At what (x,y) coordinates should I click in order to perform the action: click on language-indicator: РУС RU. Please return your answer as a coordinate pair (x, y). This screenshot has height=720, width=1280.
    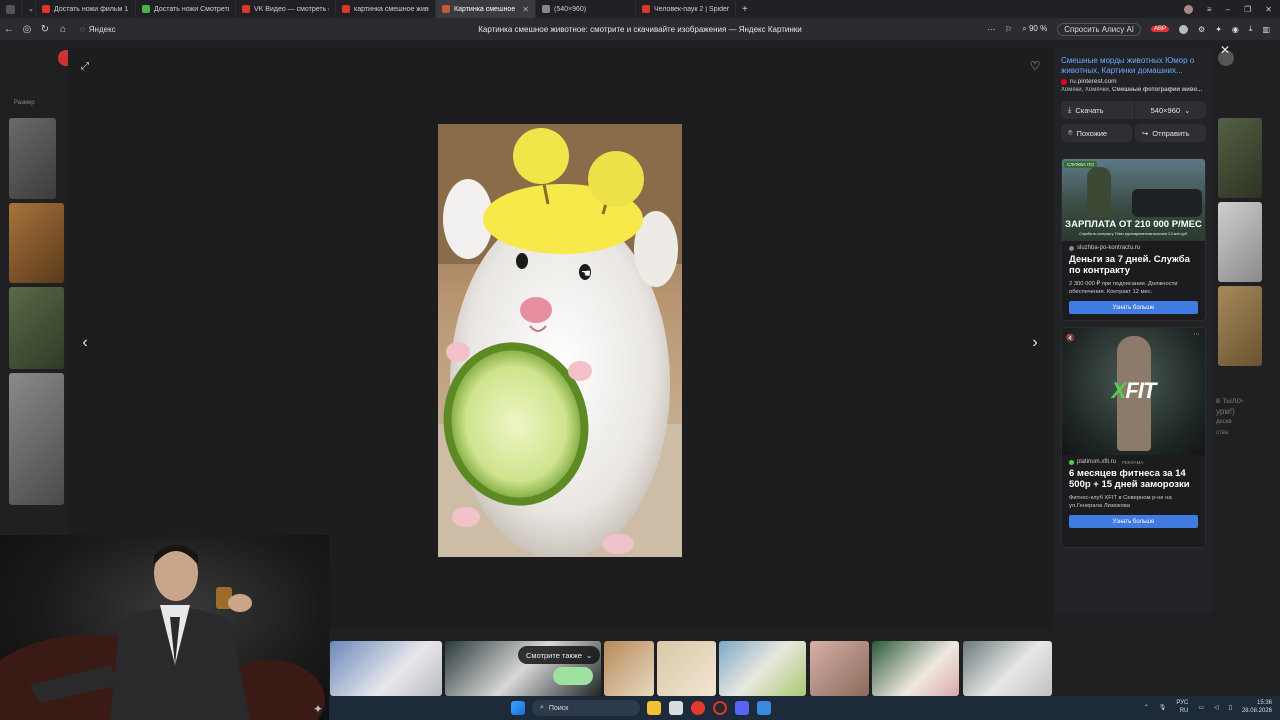
    Looking at the image, I should click on (1182, 707).